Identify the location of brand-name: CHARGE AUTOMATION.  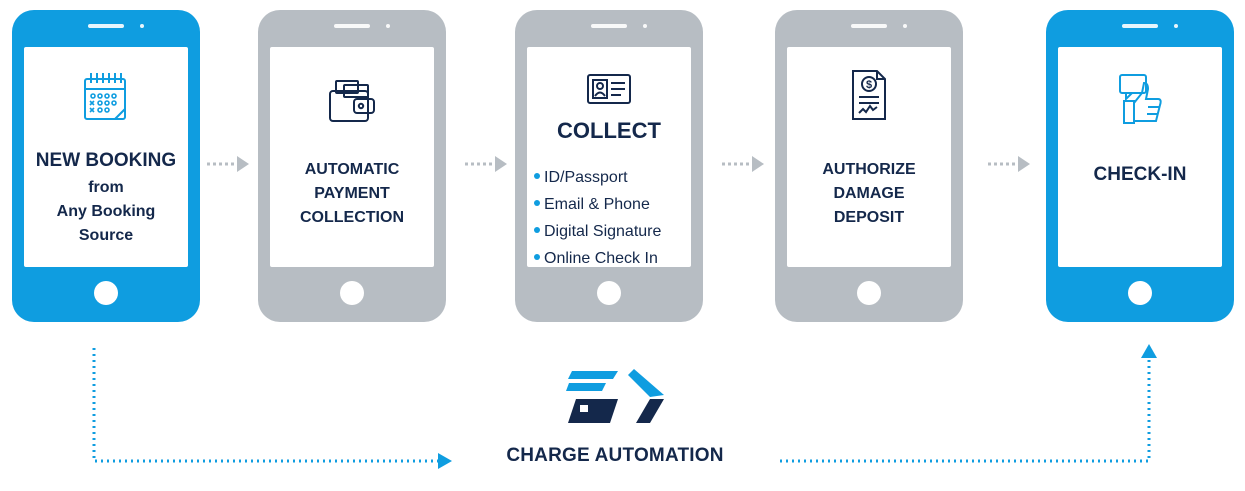
(615, 455).